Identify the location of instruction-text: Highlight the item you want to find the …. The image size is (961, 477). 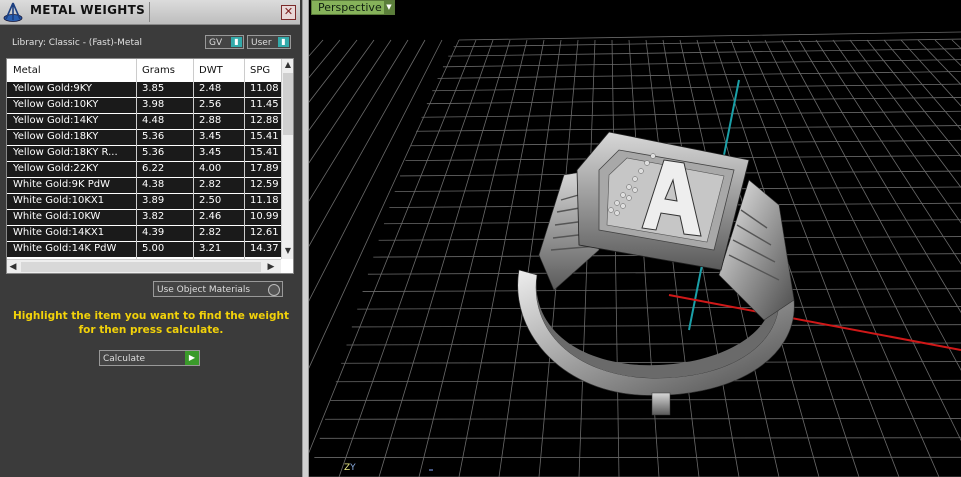
(151, 323).